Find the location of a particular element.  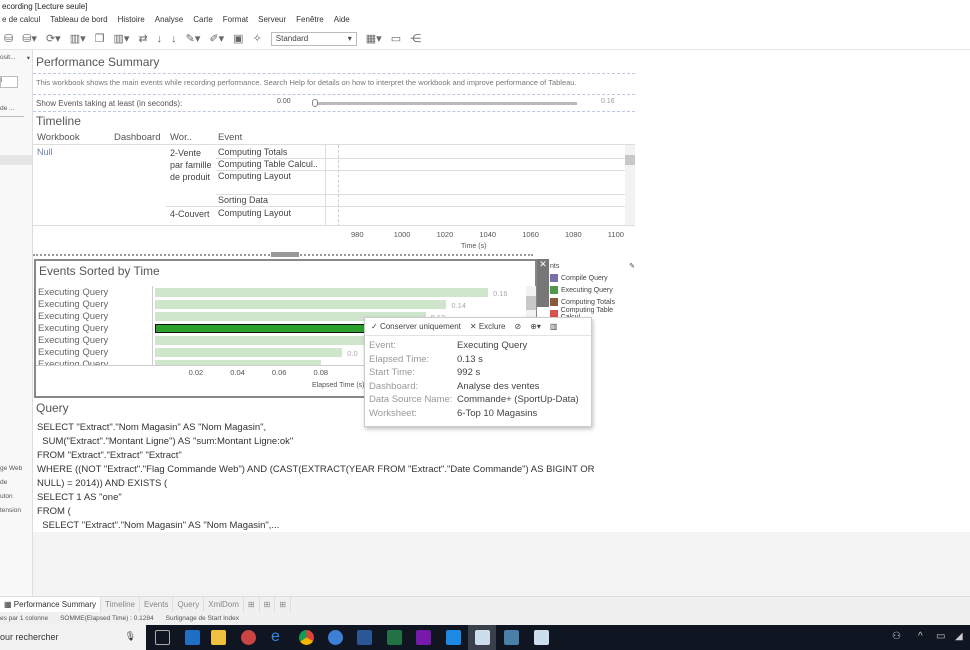

set-icon: ⊕▾ is located at coordinates (535, 326).